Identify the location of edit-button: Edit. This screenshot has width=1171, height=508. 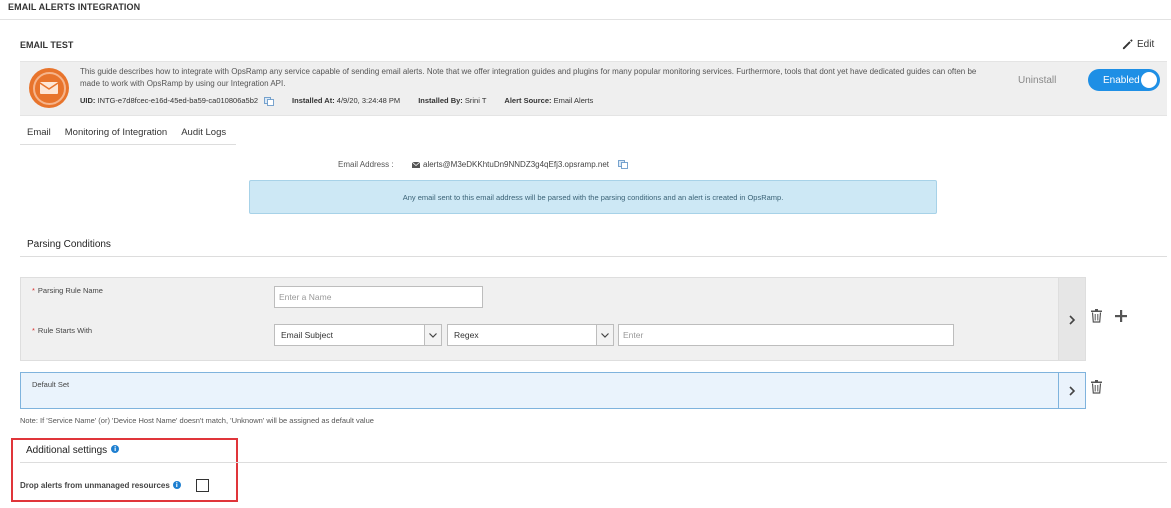
(1138, 44).